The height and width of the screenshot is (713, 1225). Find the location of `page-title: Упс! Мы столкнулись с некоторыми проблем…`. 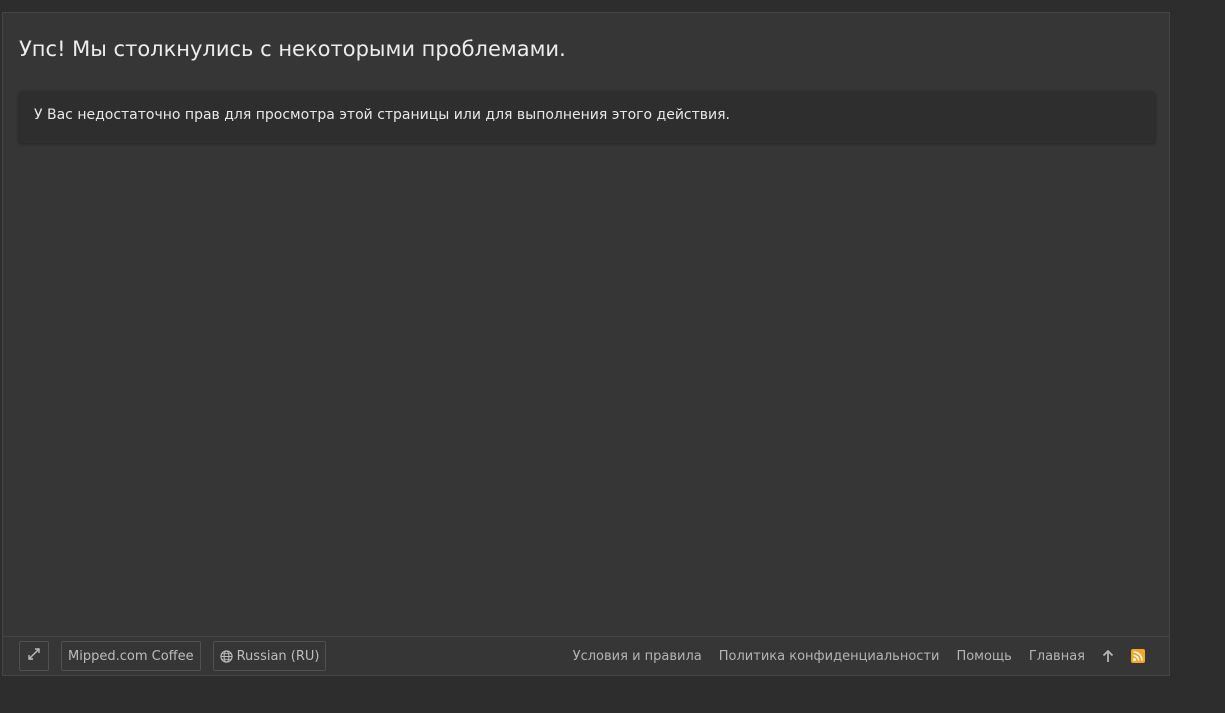

page-title: Упс! Мы столкнулись с некоторыми проблем… is located at coordinates (292, 49).